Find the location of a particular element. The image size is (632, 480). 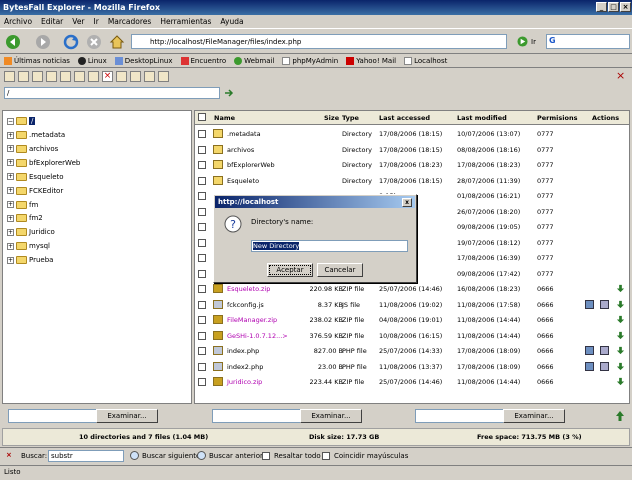

path-input: / is located at coordinates (112, 93).